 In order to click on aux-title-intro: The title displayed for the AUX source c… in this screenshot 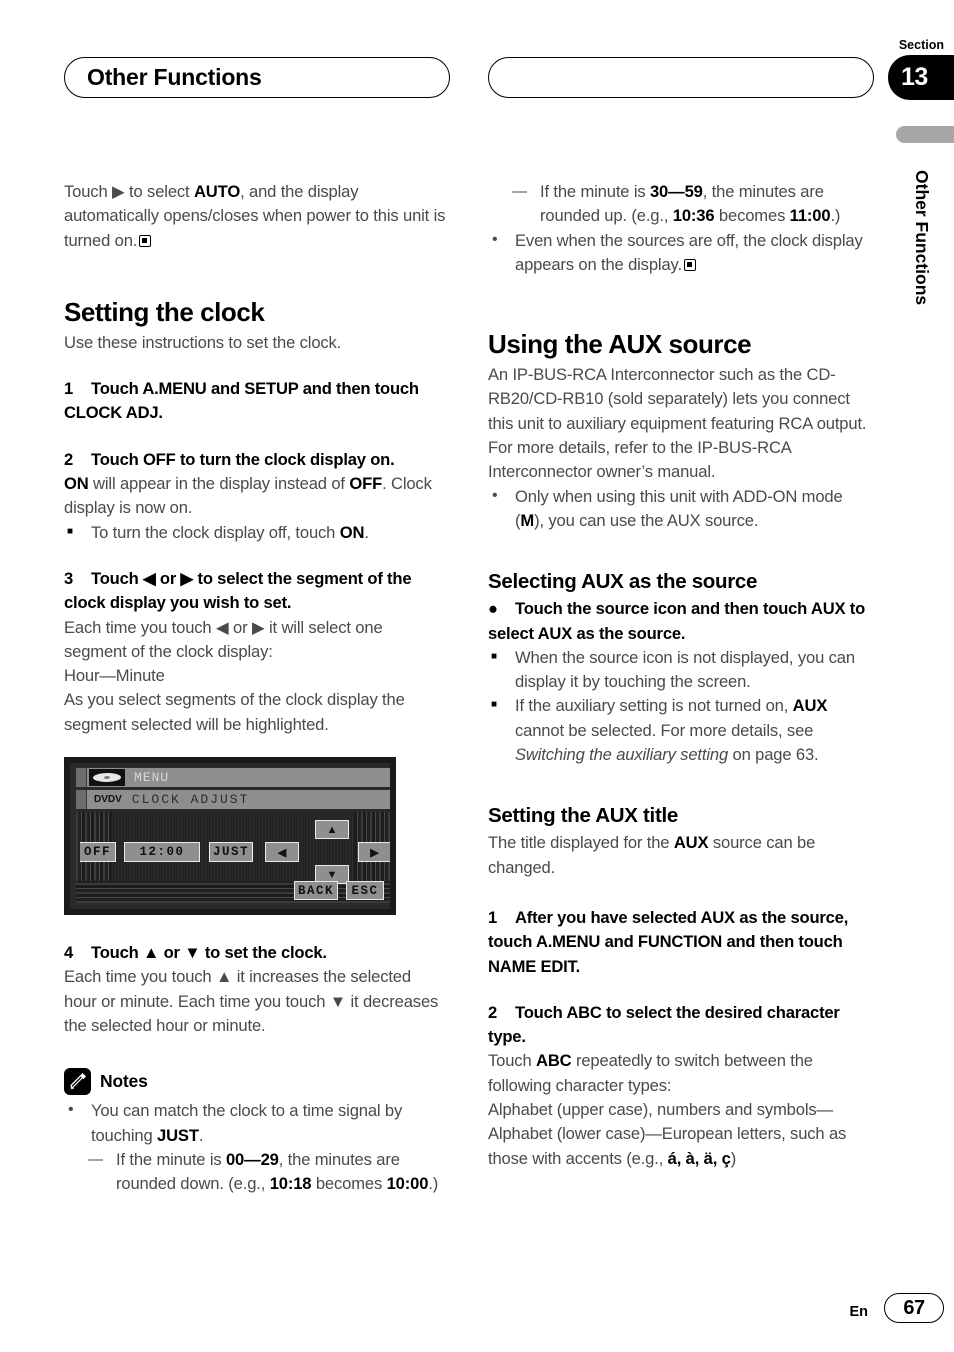, I will do `click(679, 855)`.